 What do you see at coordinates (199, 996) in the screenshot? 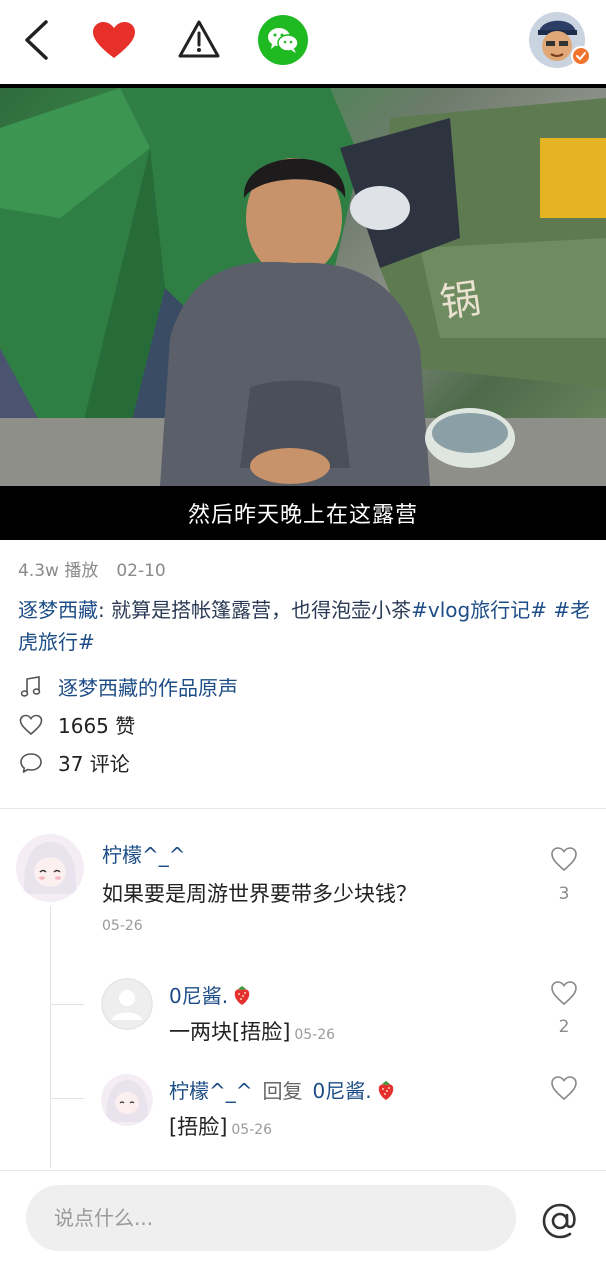
I see `reply-author-name: 0尼酱.` at bounding box center [199, 996].